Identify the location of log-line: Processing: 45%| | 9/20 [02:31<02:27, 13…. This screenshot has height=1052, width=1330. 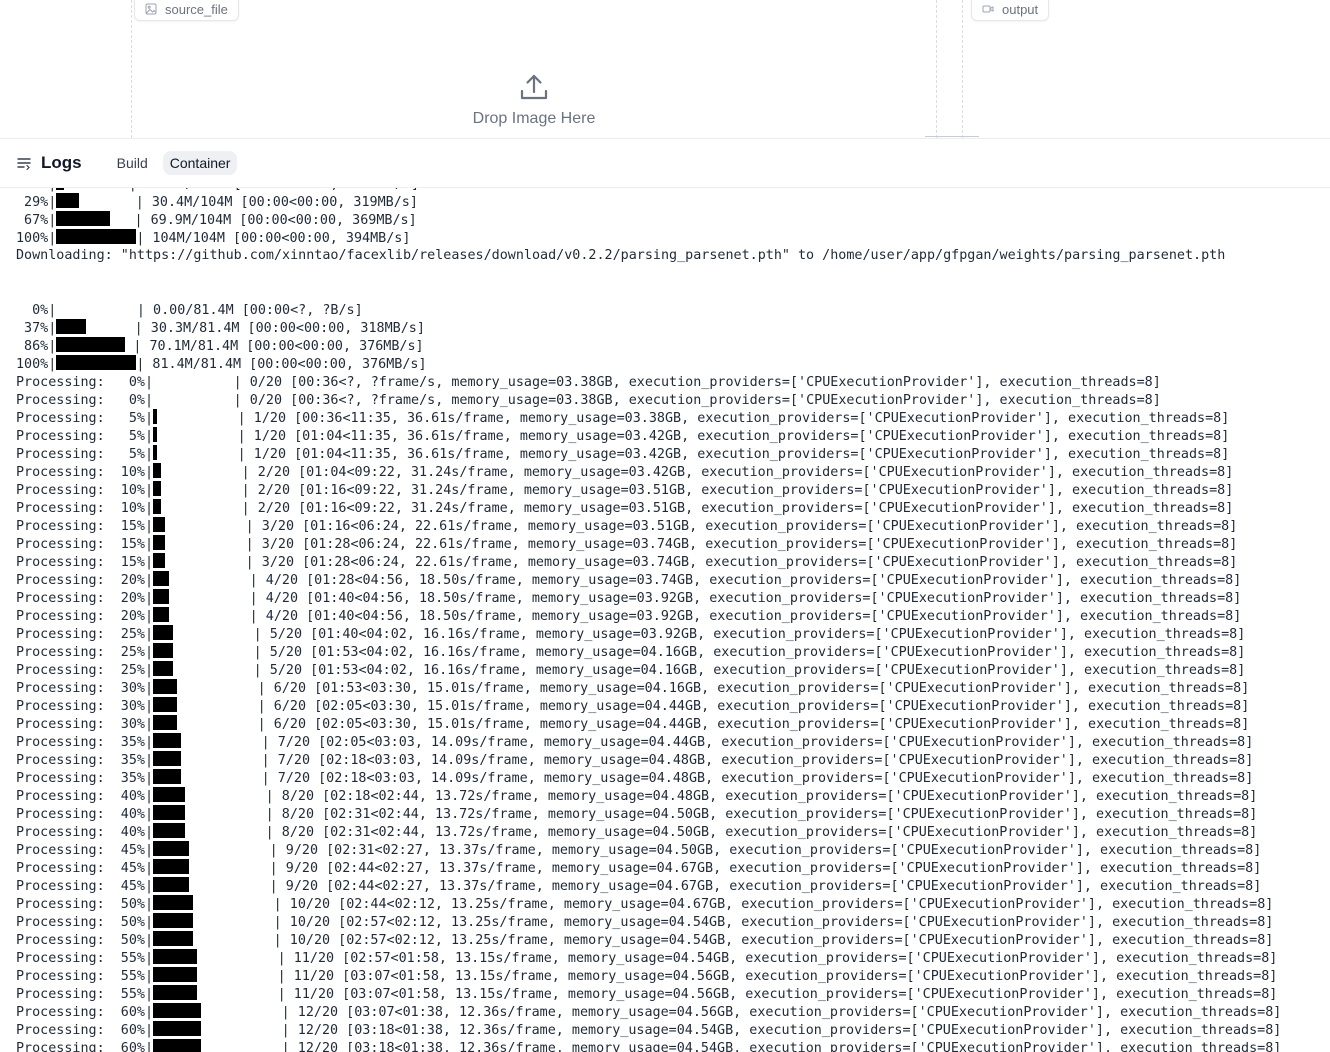
(648, 850).